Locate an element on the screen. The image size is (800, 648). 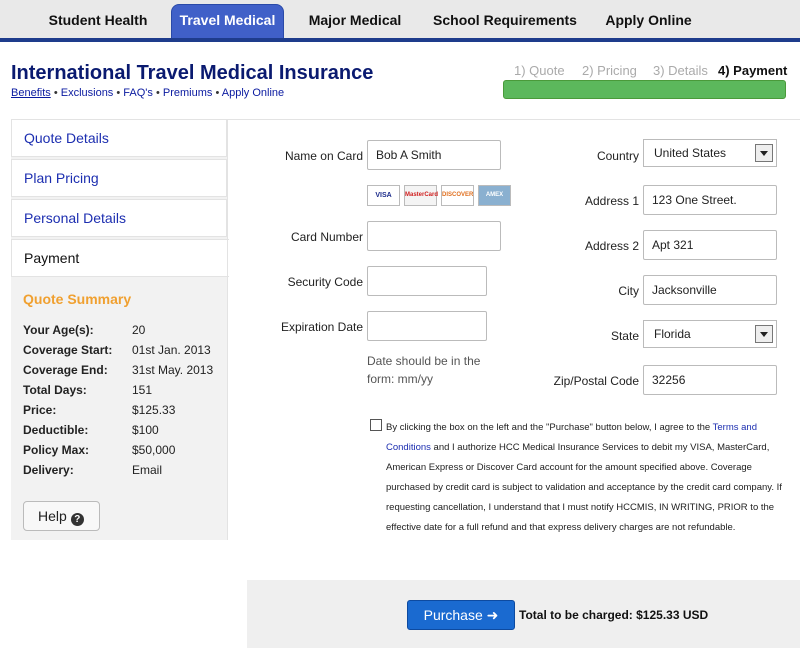
step-pricing: 2) Pricing is located at coordinates (609, 70).